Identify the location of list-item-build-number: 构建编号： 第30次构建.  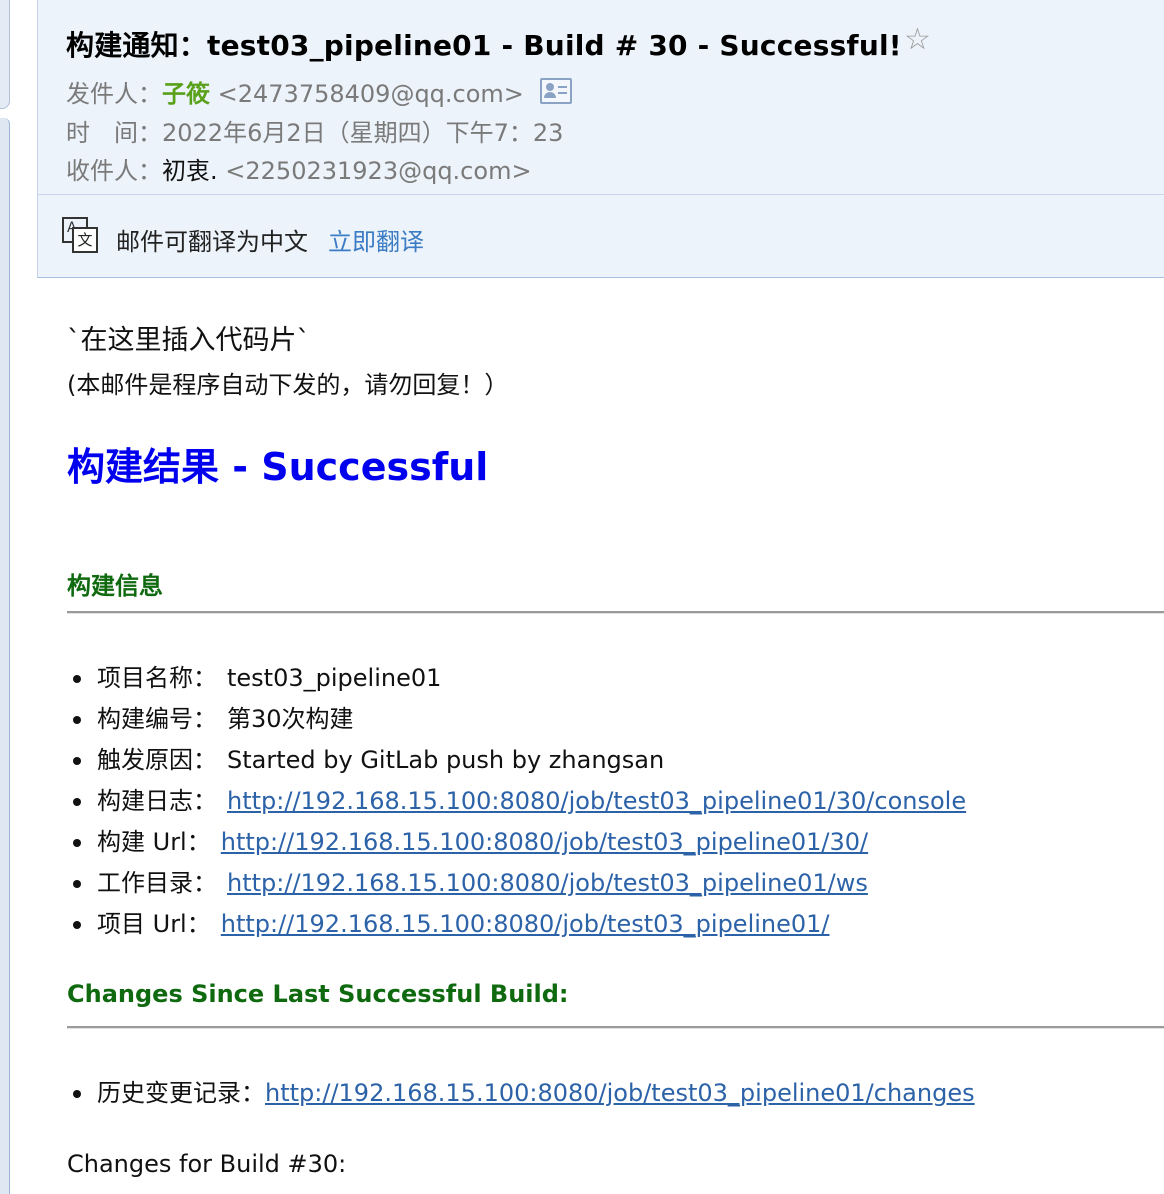
(516, 719).